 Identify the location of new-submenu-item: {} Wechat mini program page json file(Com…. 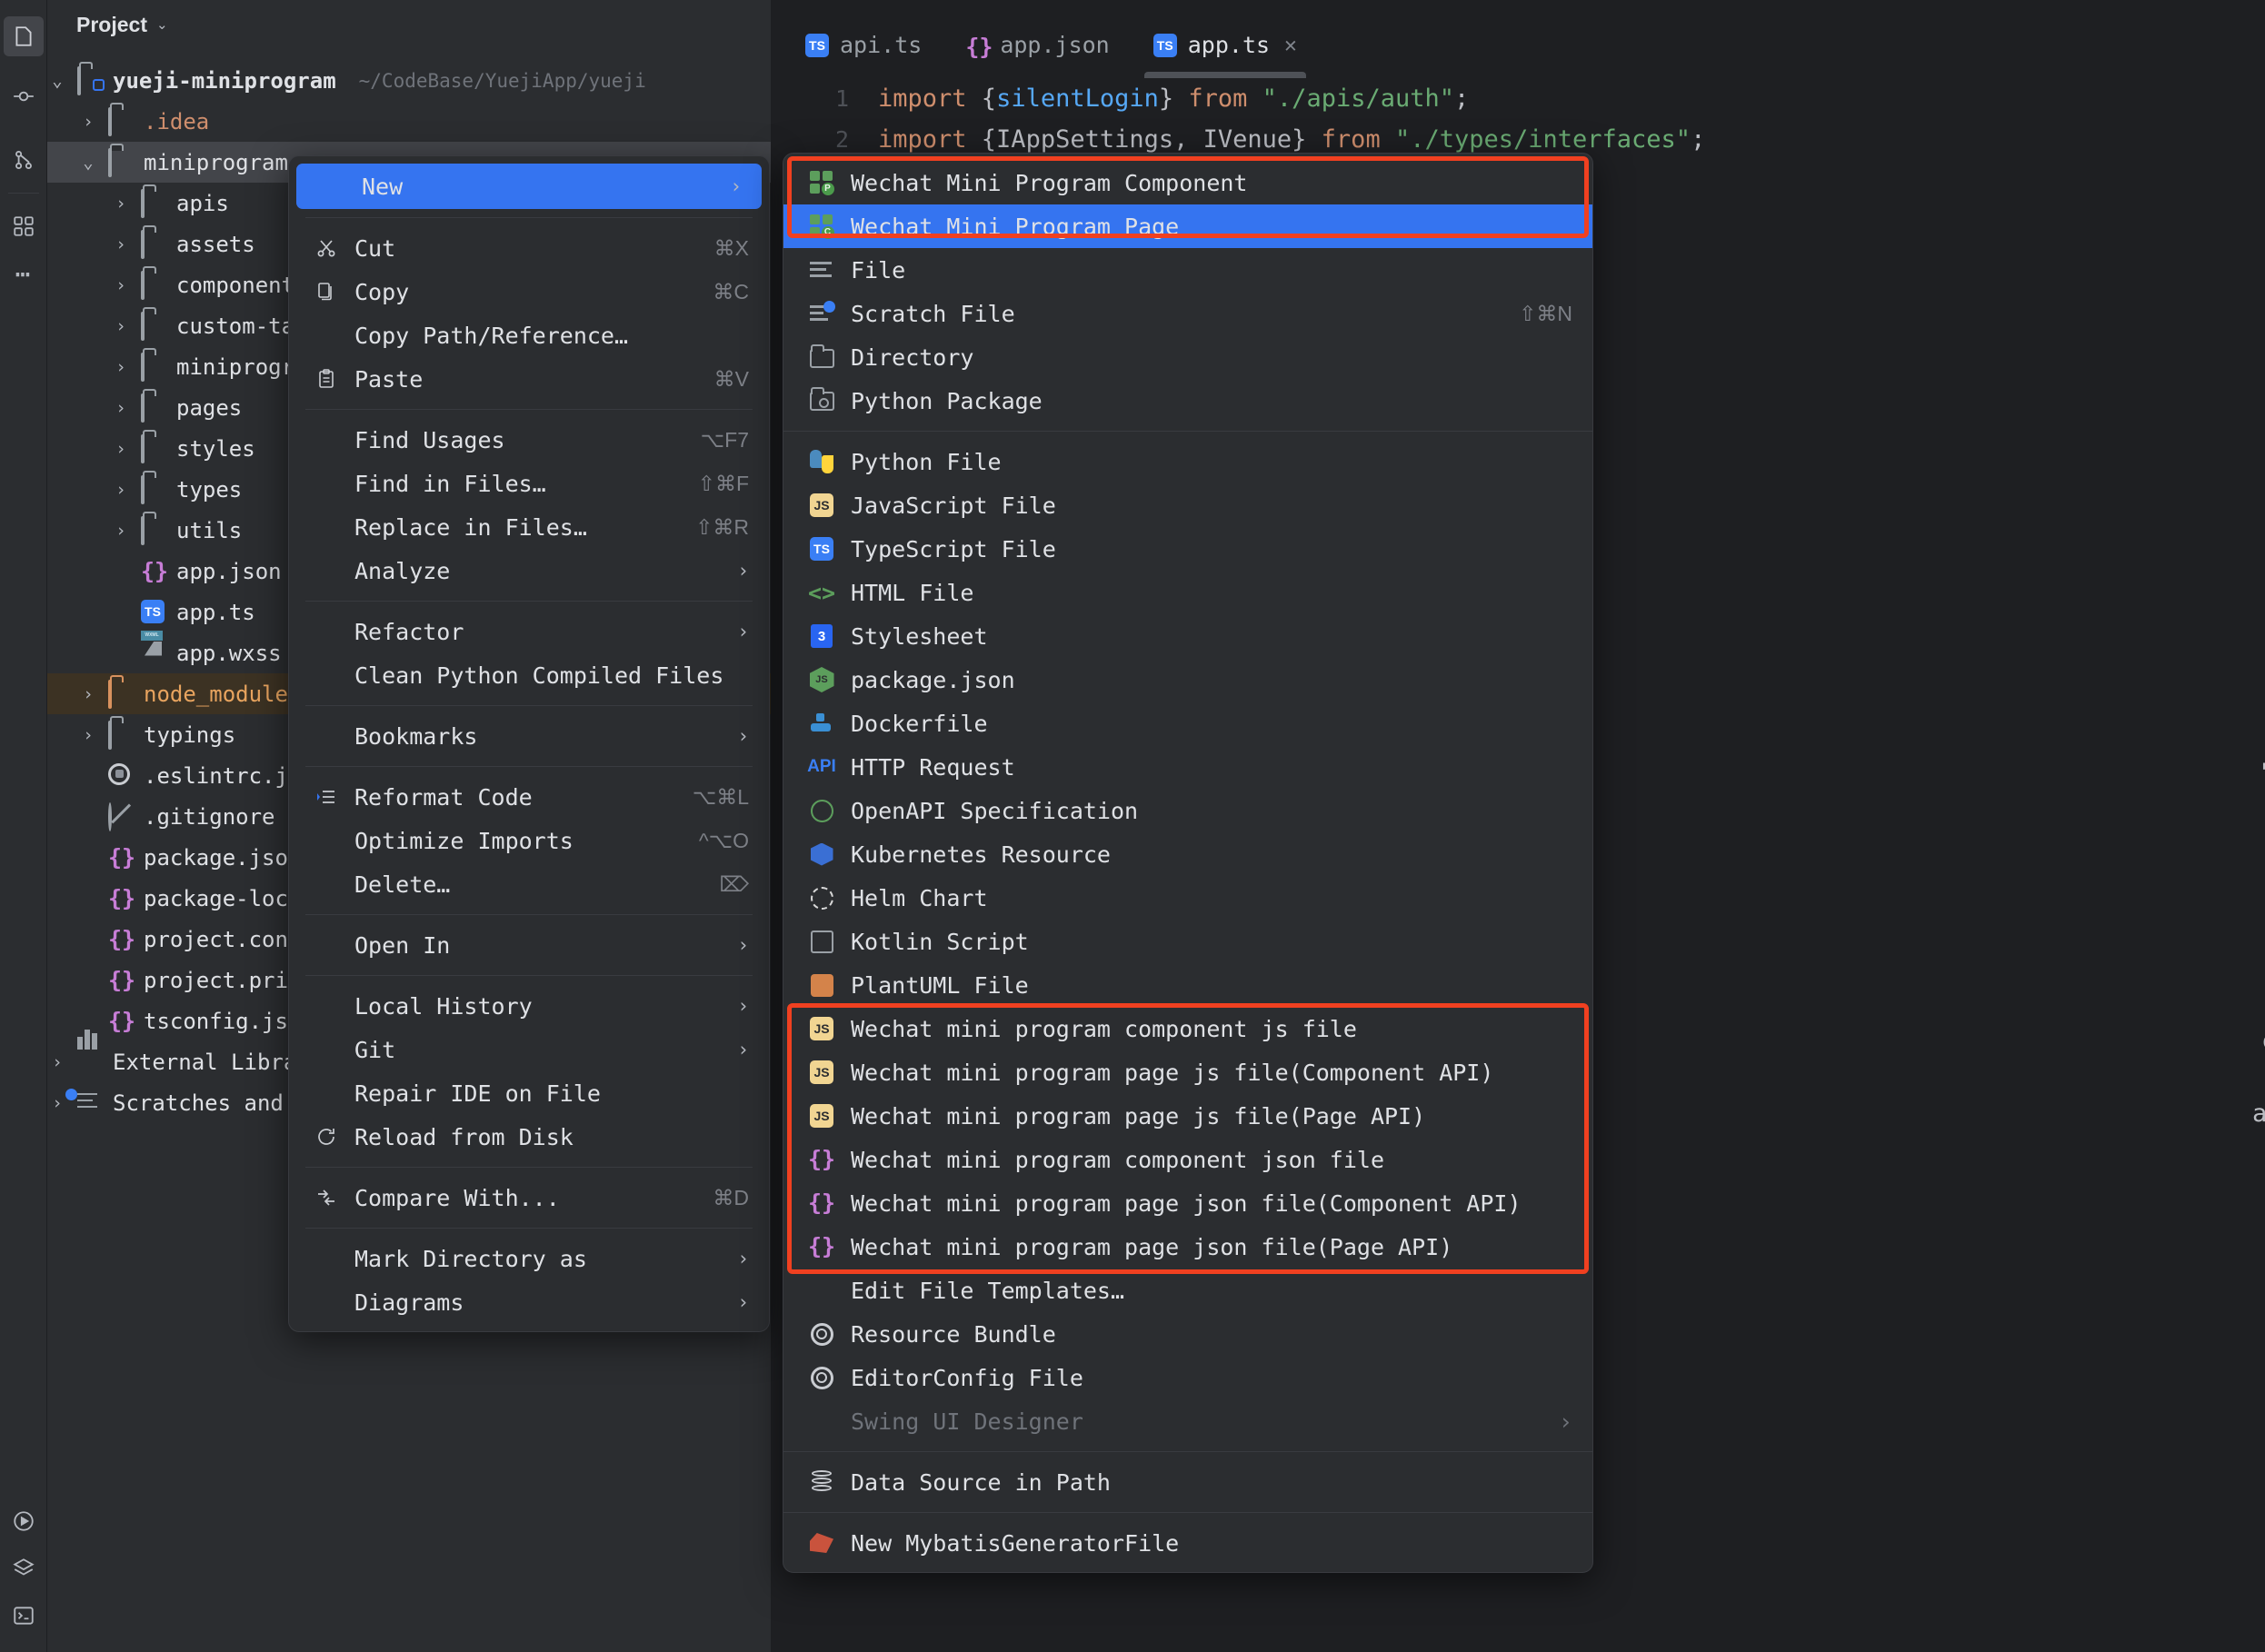
(1187, 1203).